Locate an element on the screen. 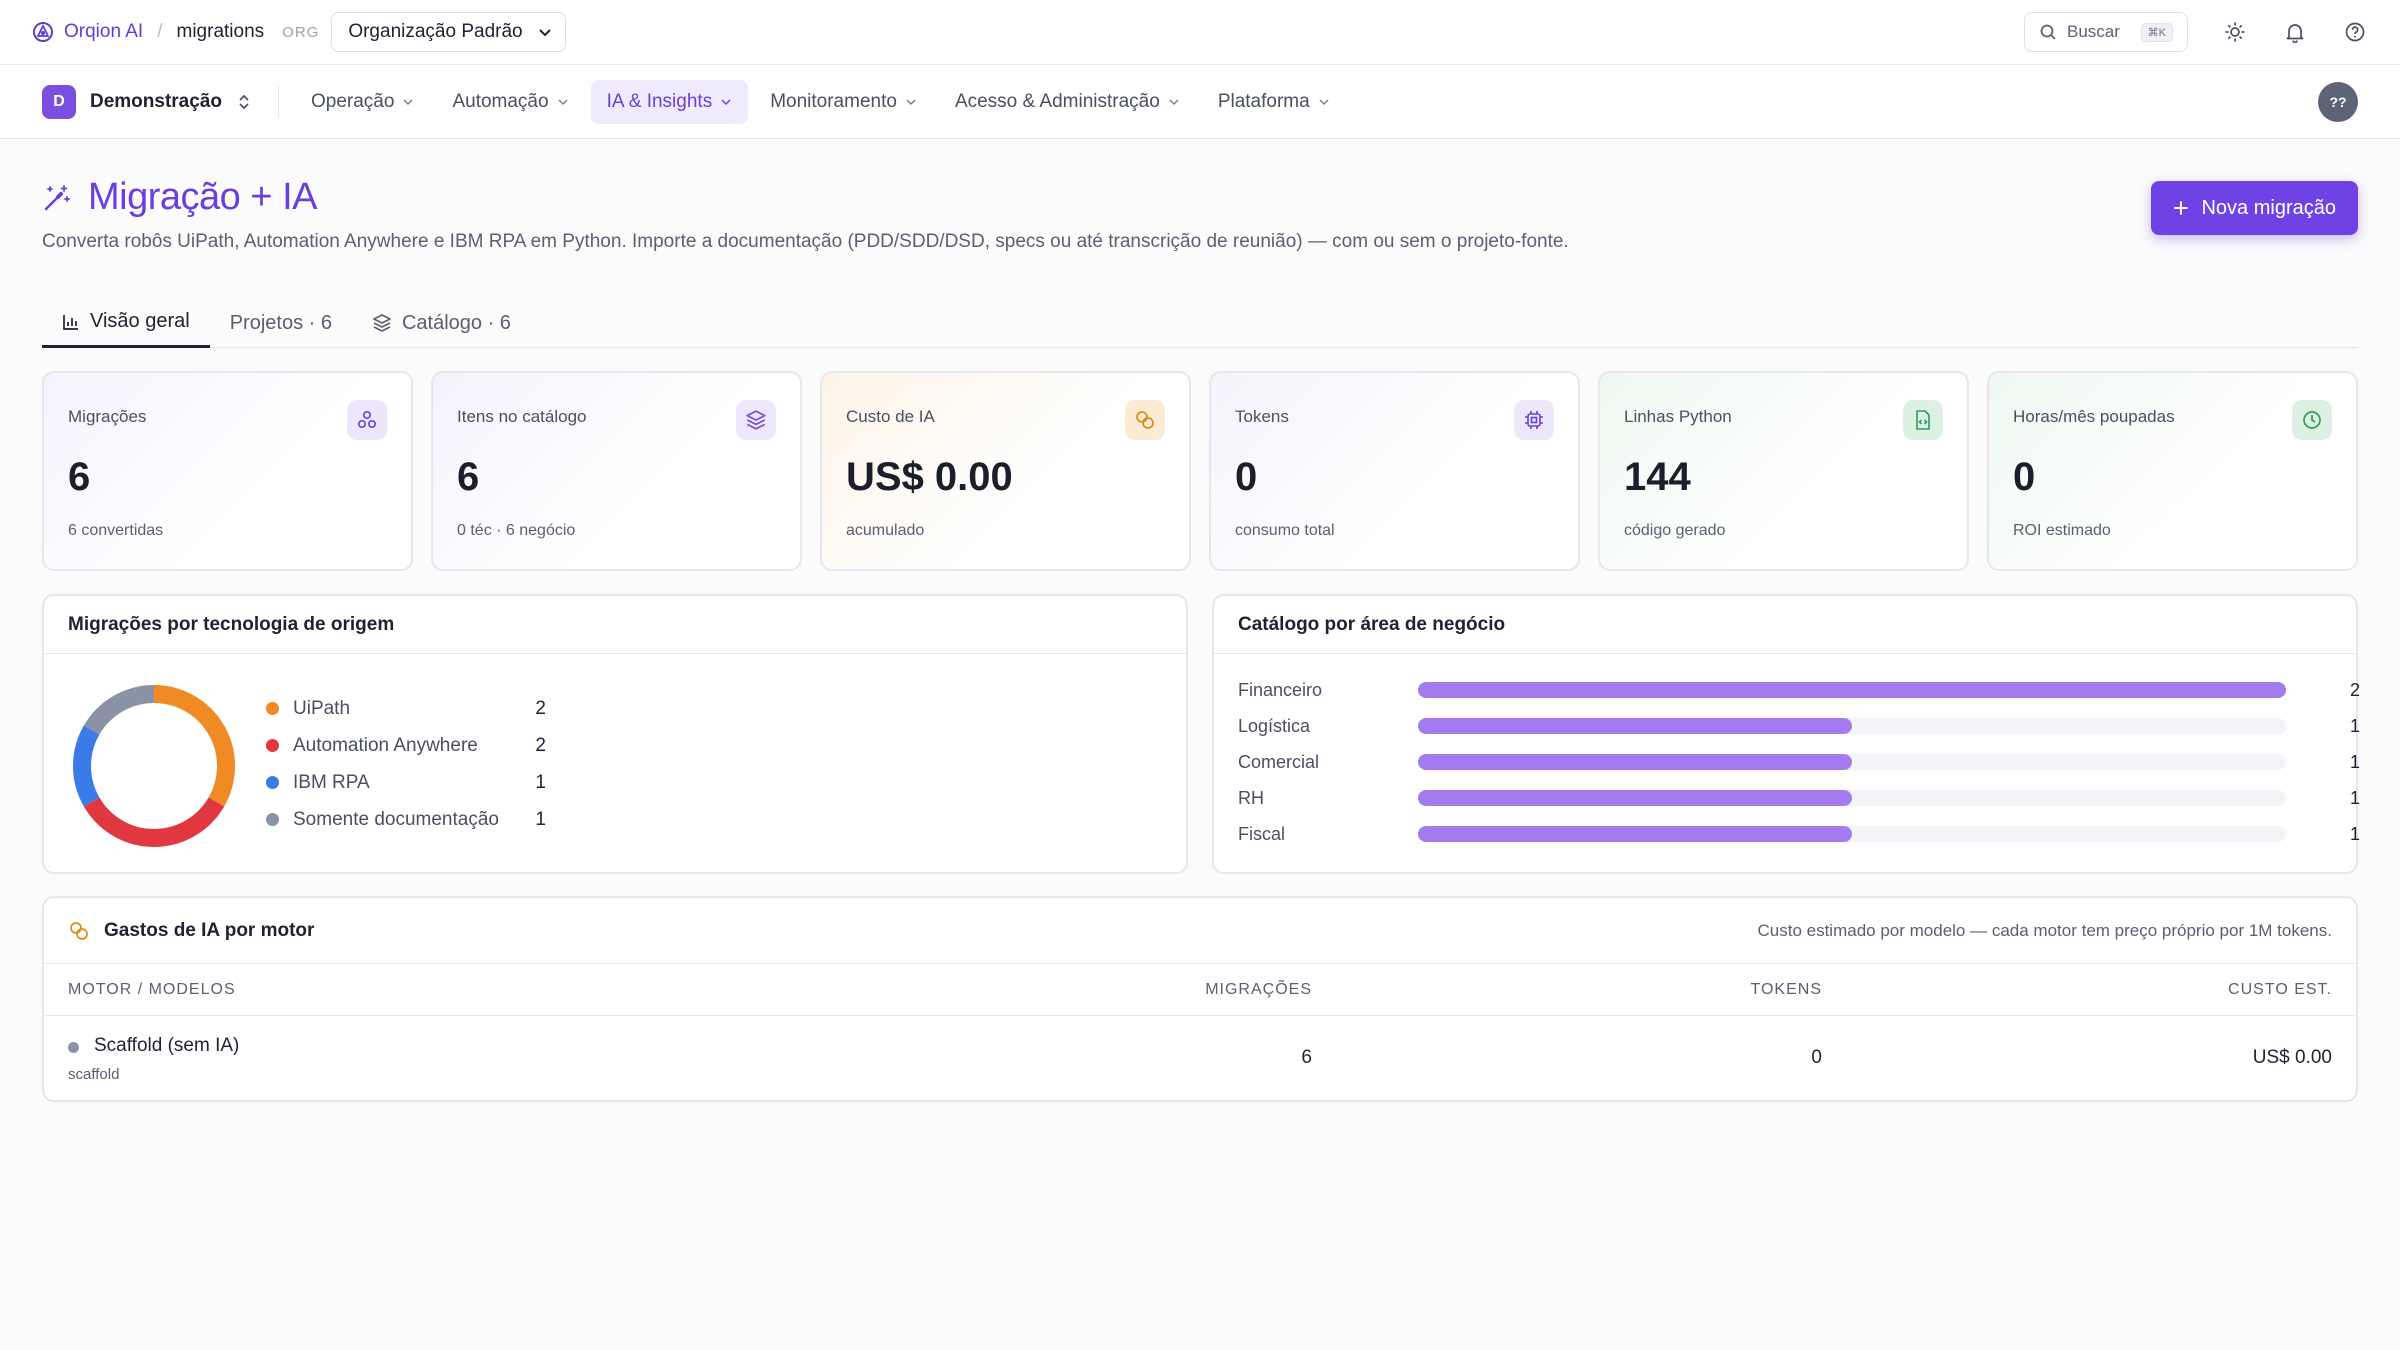  chevron-down-icon is located at coordinates (1324, 102).